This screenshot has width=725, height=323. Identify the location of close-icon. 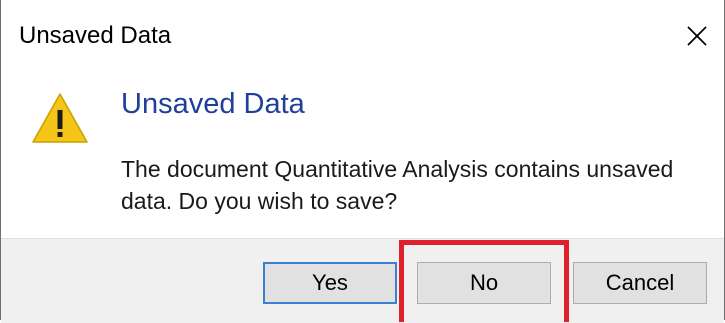
(697, 36).